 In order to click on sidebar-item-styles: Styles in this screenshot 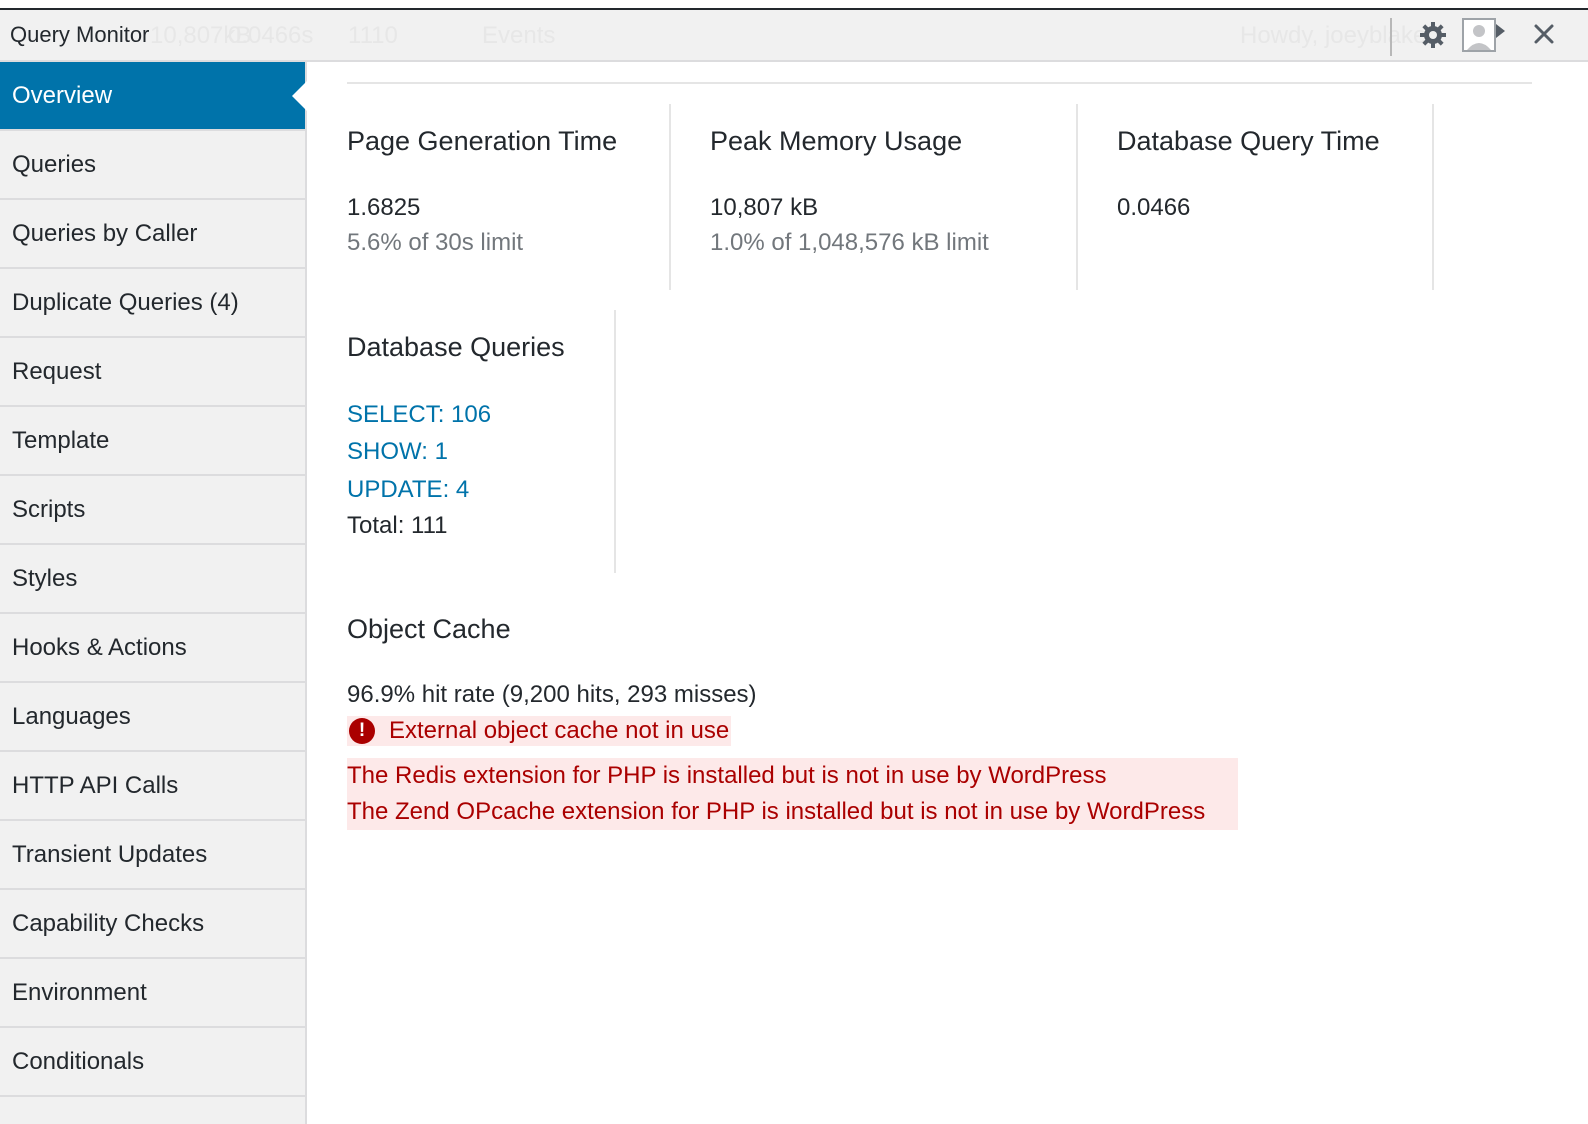, I will do `click(152, 579)`.